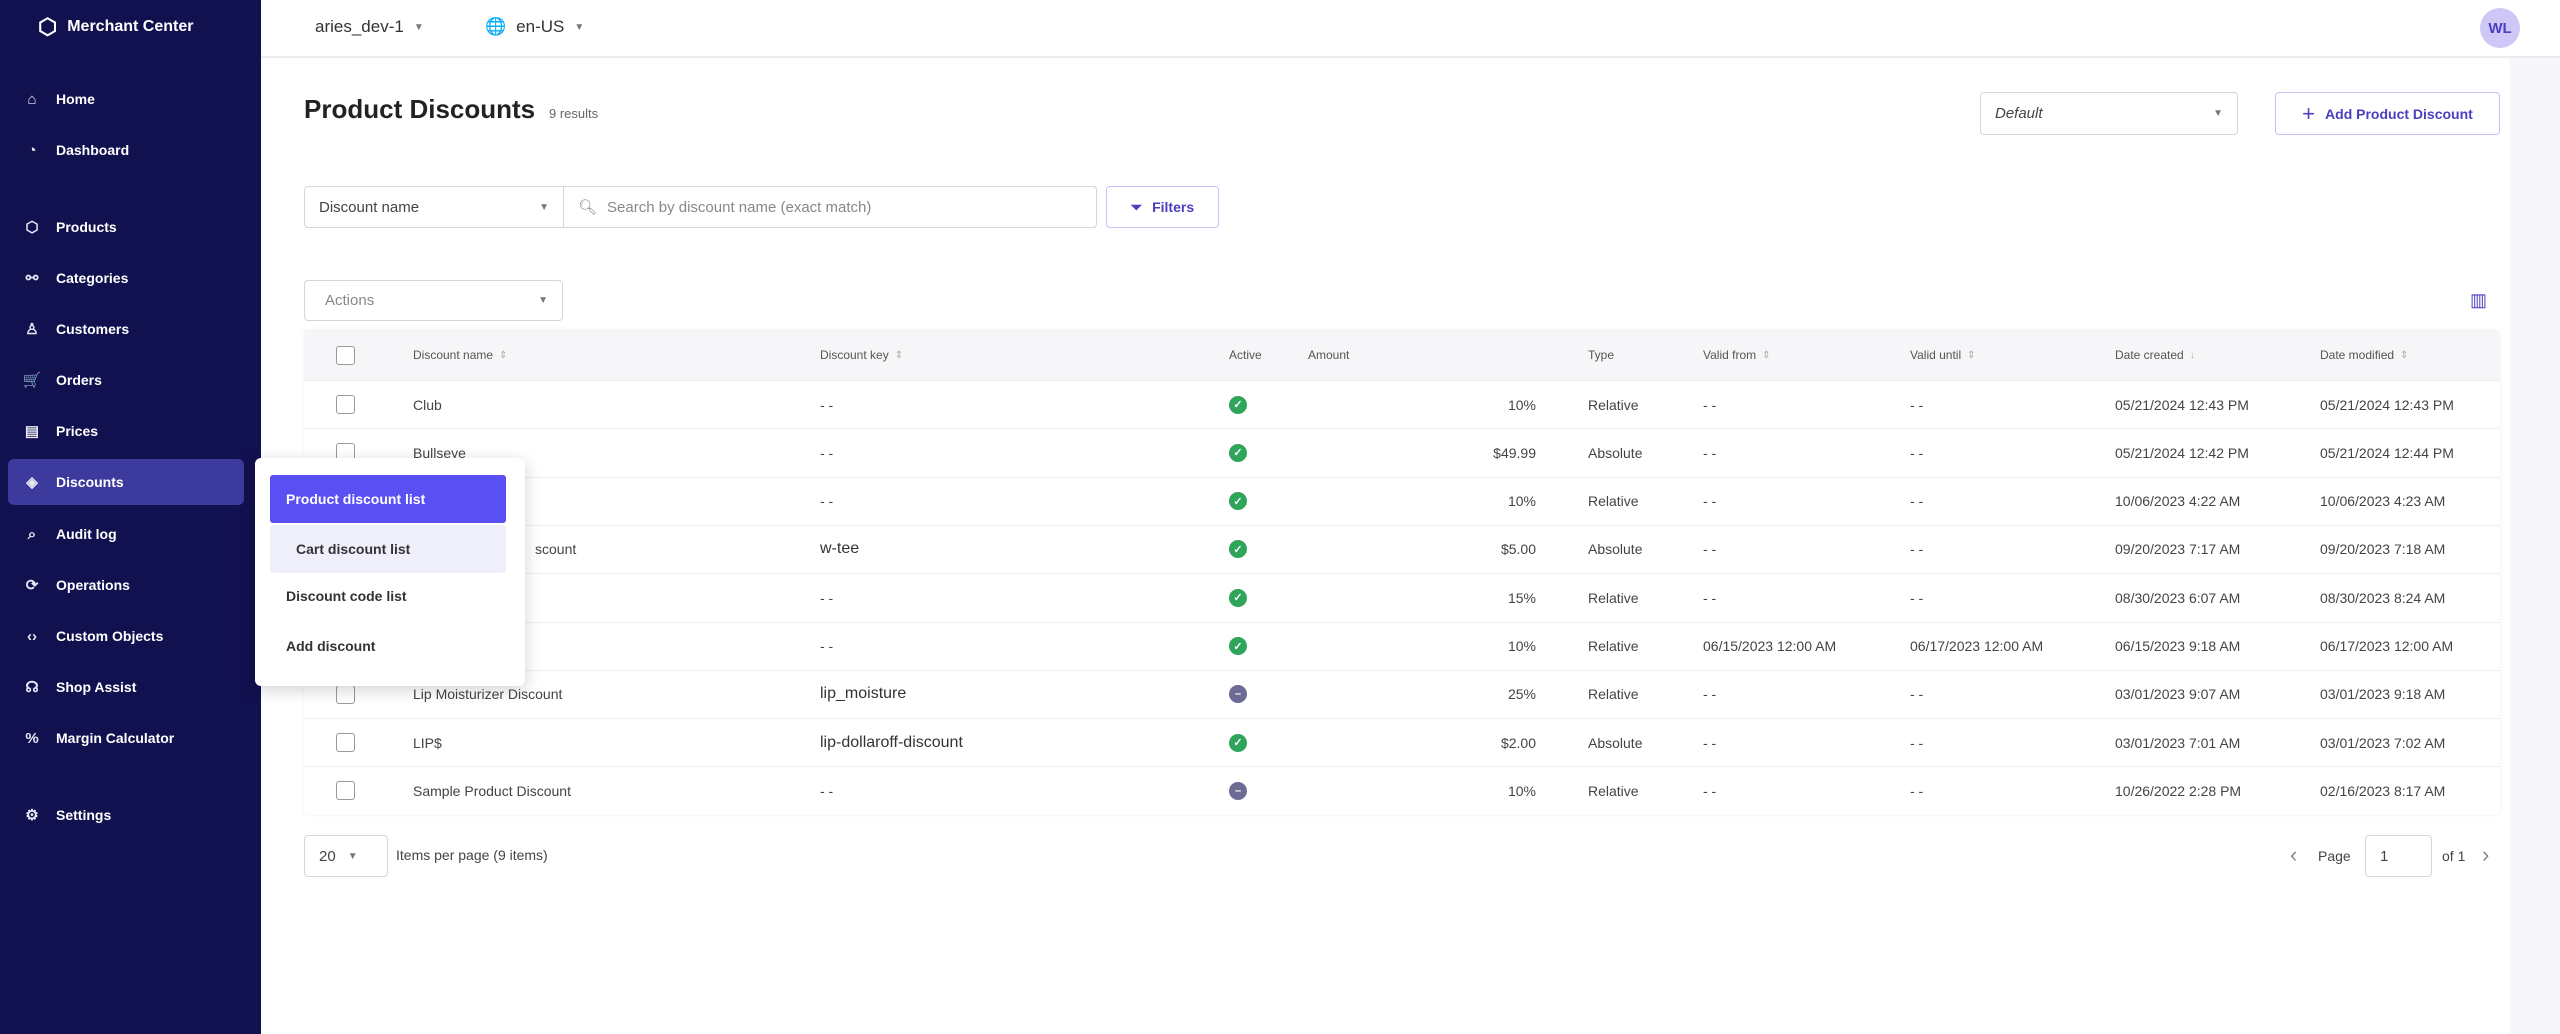 This screenshot has height=1034, width=2560. Describe the element at coordinates (126, 380) in the screenshot. I see `sidebar-item-orders: 🛒 Orders` at that location.